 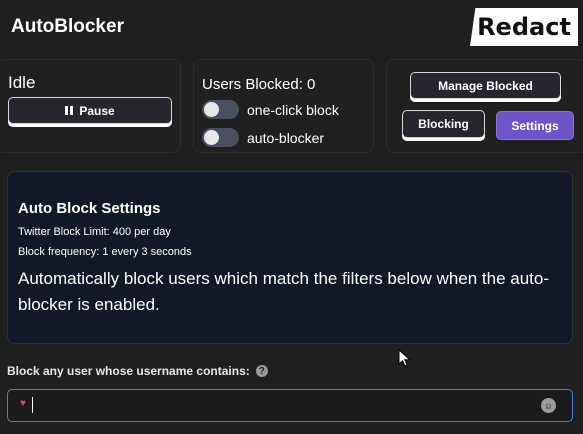 What do you see at coordinates (524, 27) in the screenshot?
I see `redact-logo: Redact` at bounding box center [524, 27].